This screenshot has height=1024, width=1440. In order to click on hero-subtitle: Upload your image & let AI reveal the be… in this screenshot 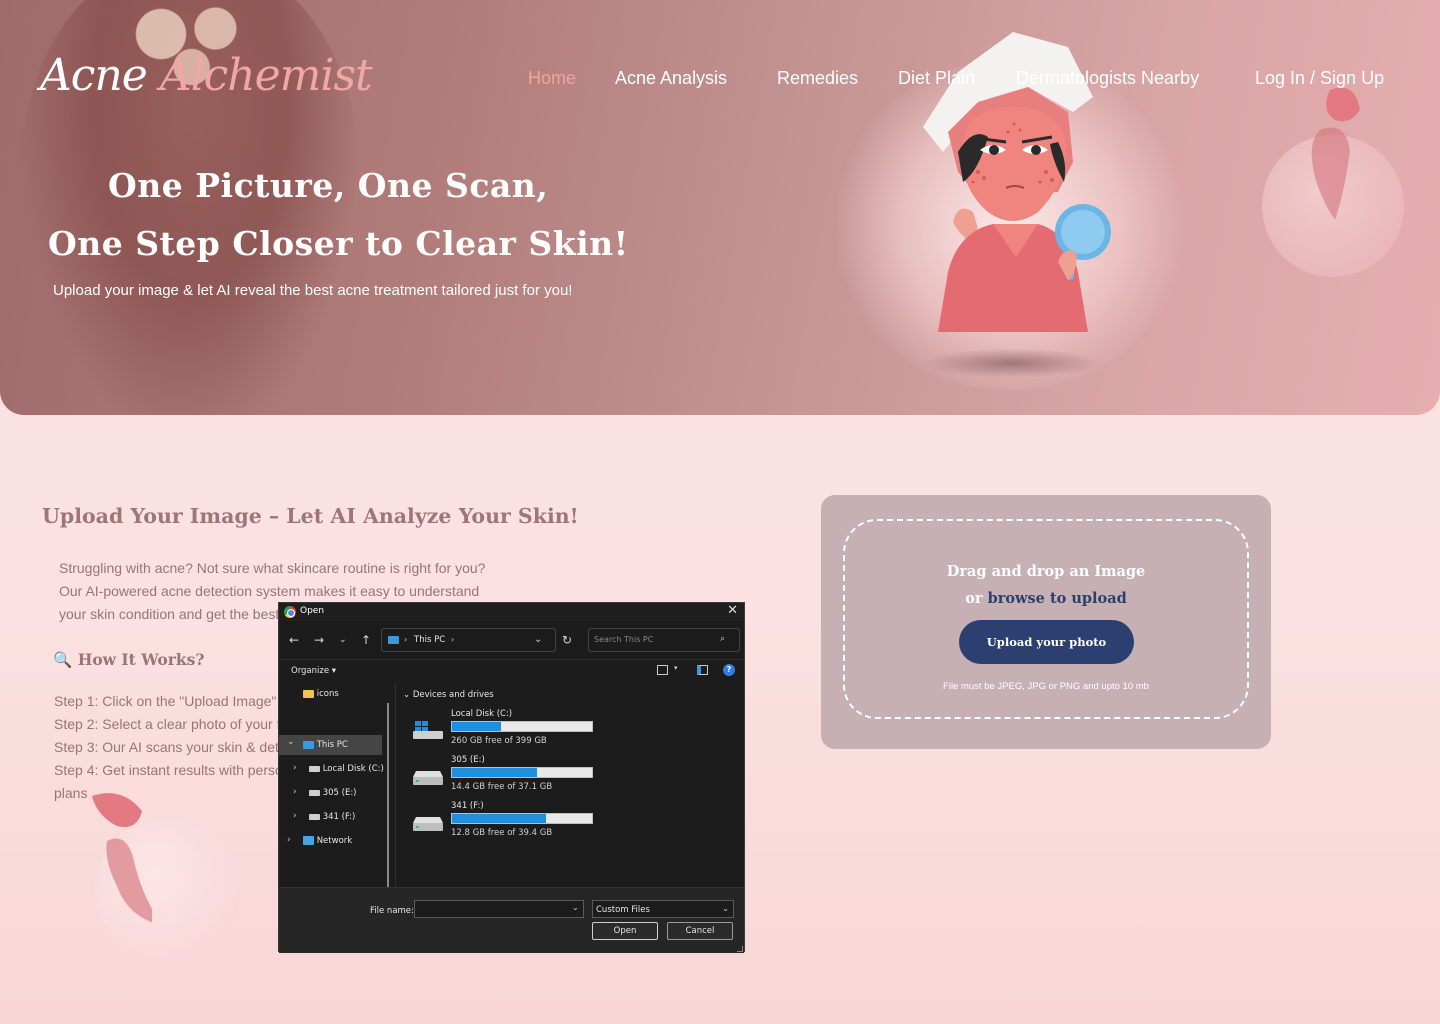, I will do `click(313, 290)`.